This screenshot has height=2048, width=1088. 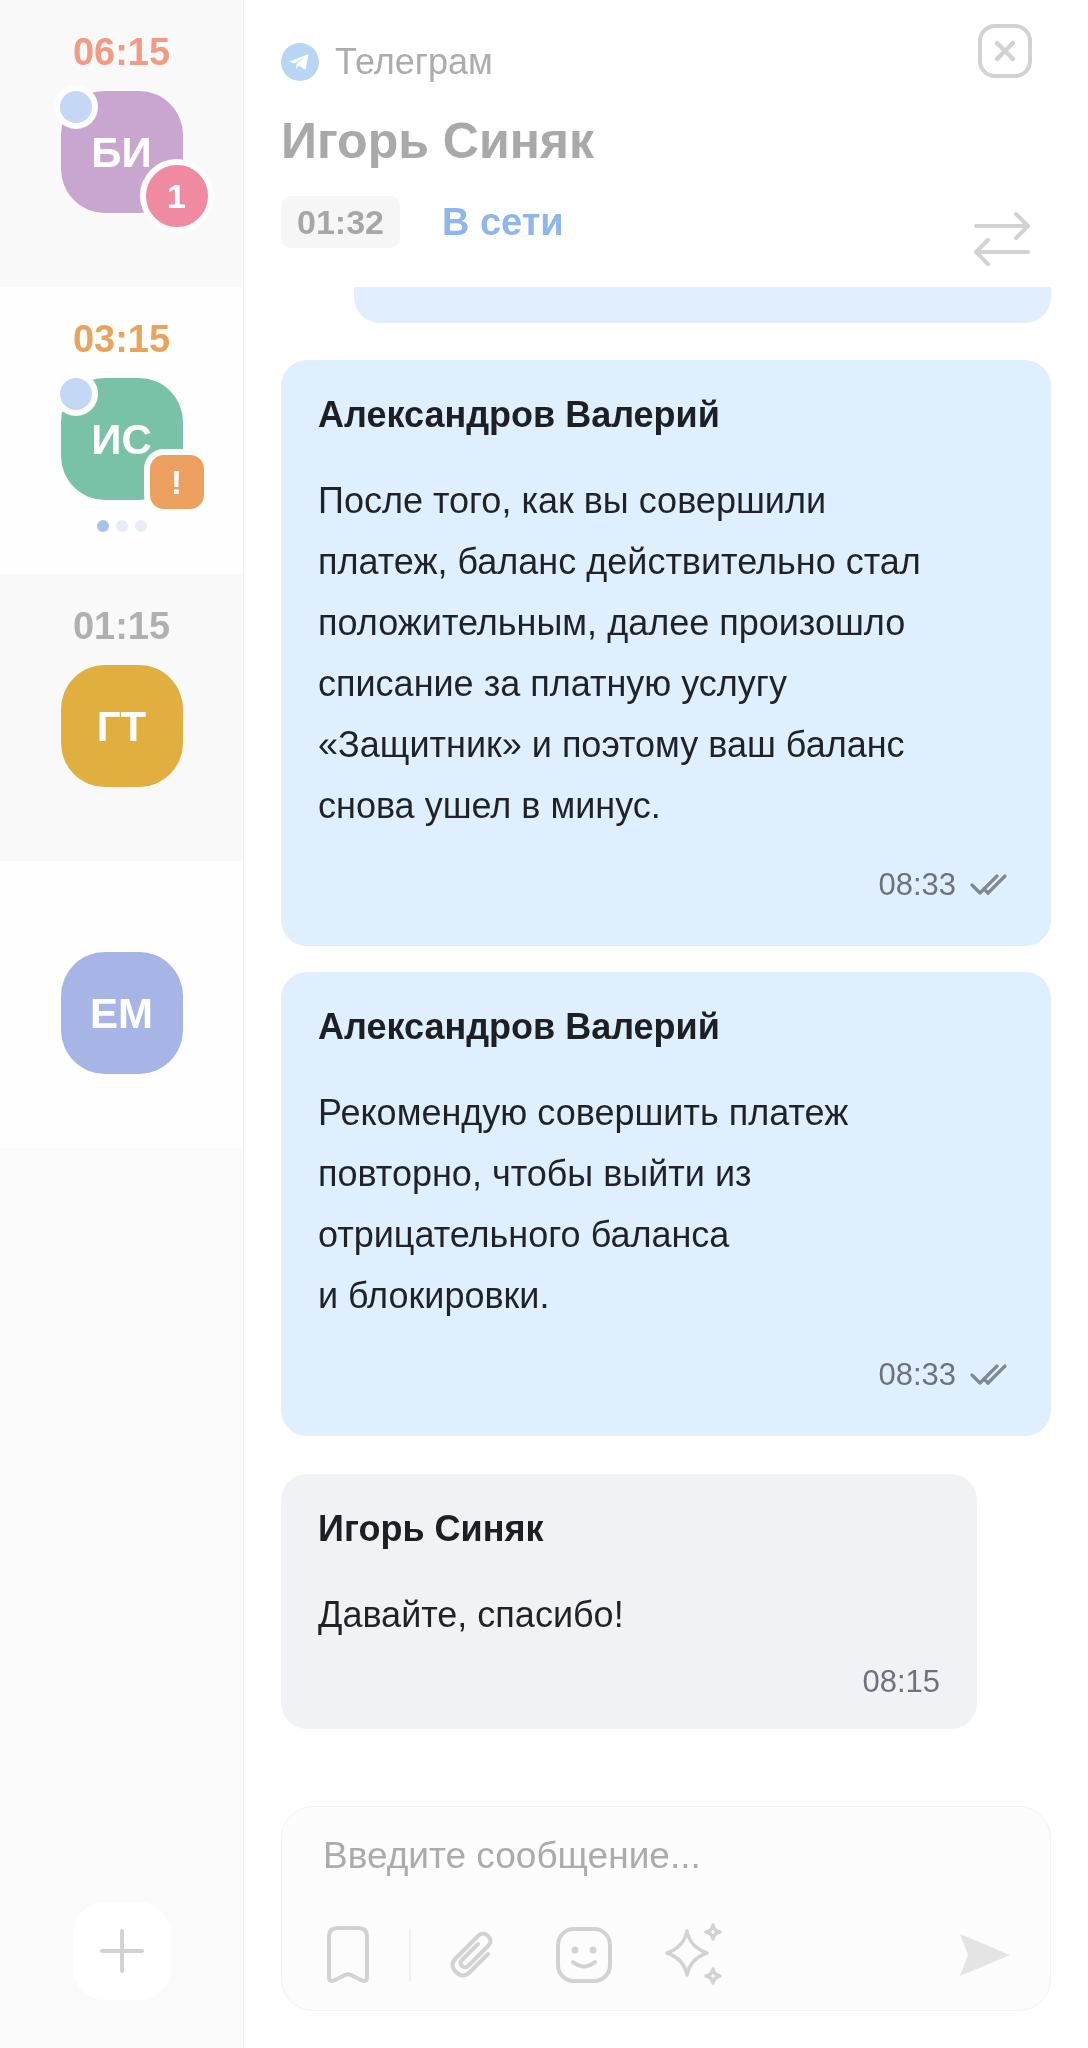 What do you see at coordinates (901, 1682) in the screenshot?
I see `message-time: 08:15` at bounding box center [901, 1682].